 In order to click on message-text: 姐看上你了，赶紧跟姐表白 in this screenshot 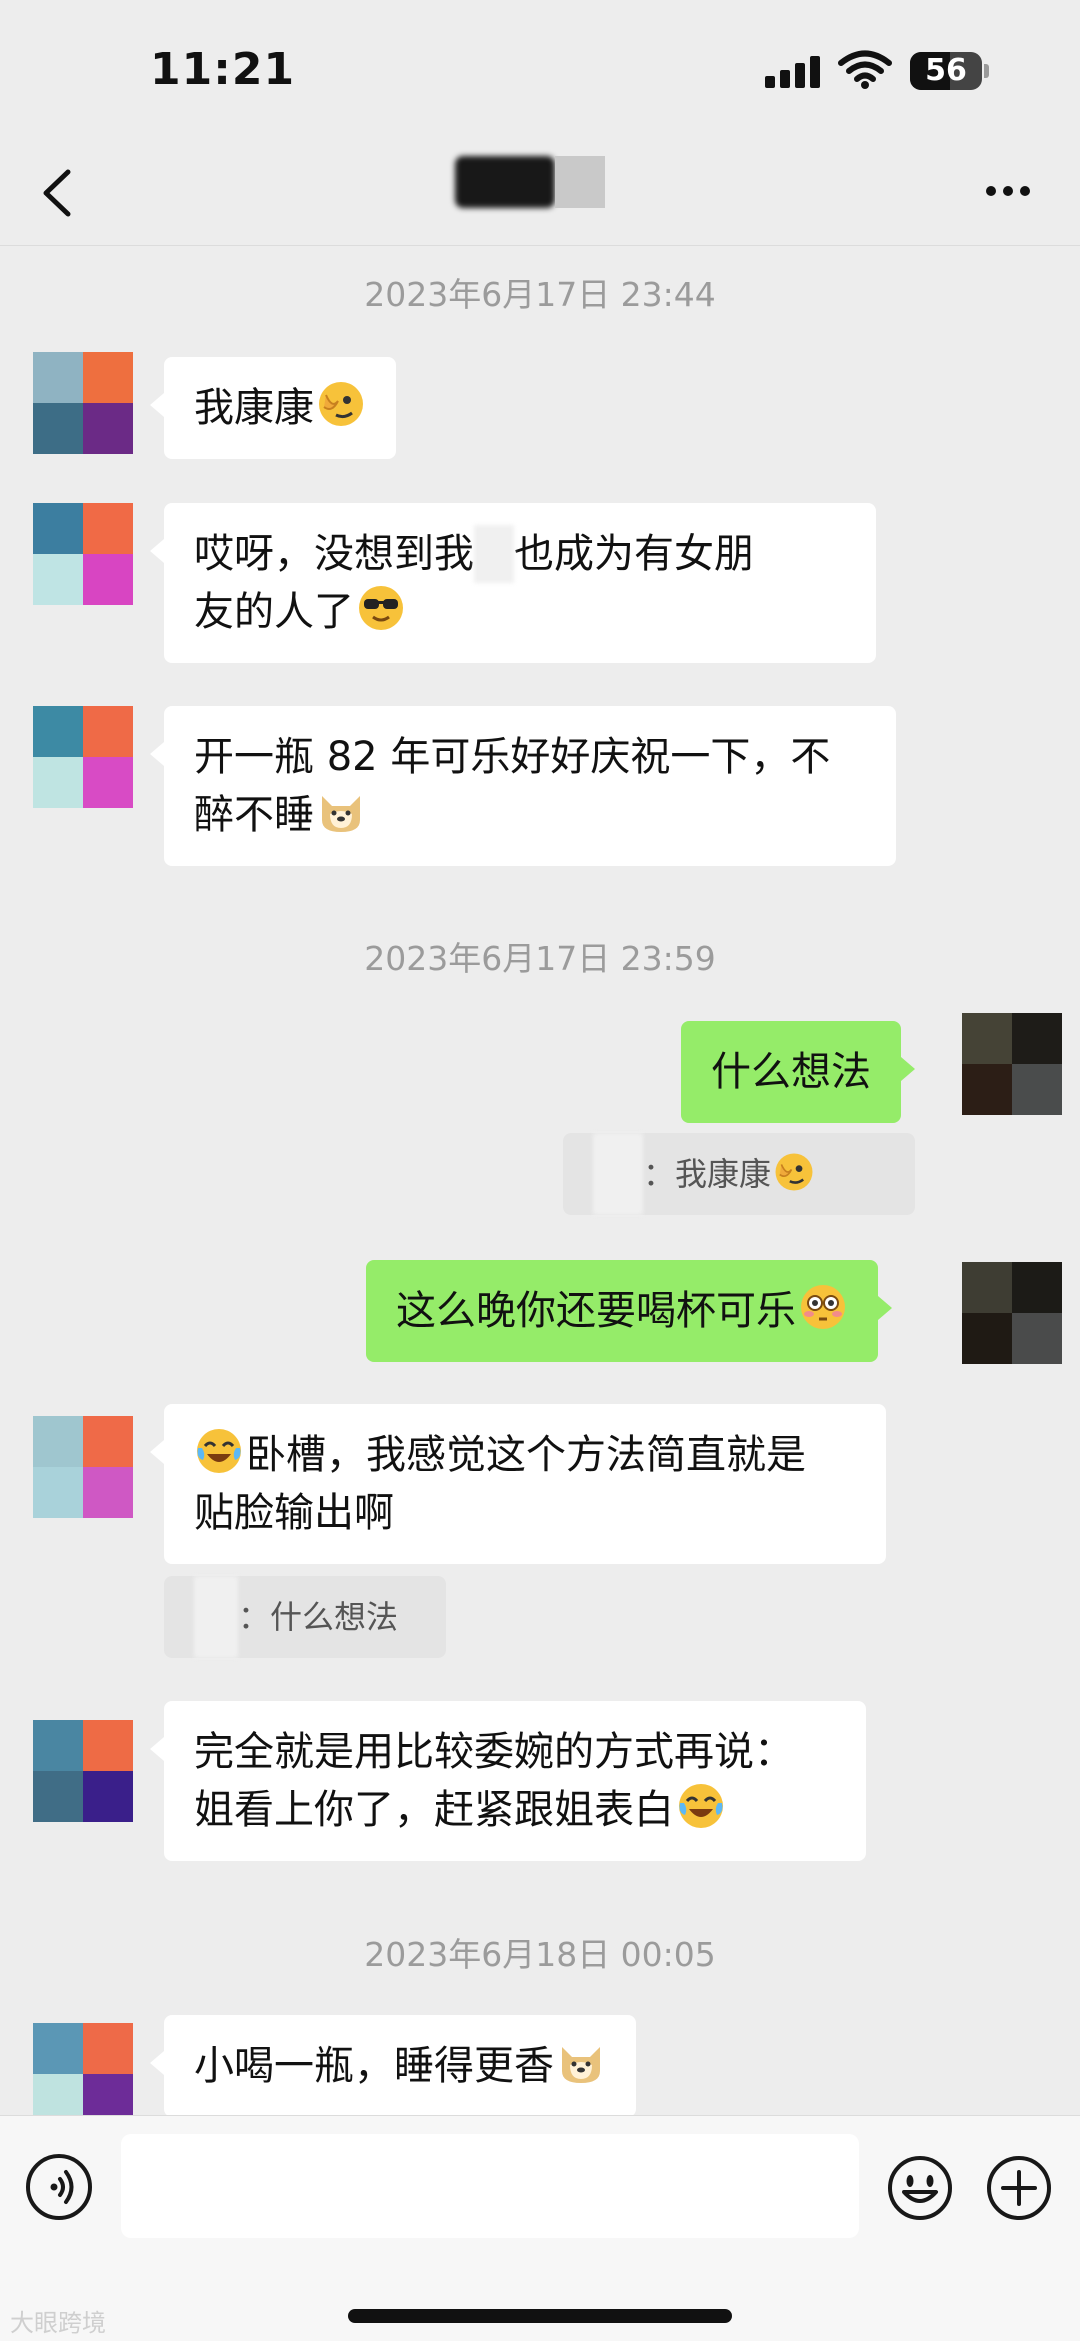, I will do `click(434, 1810)`.